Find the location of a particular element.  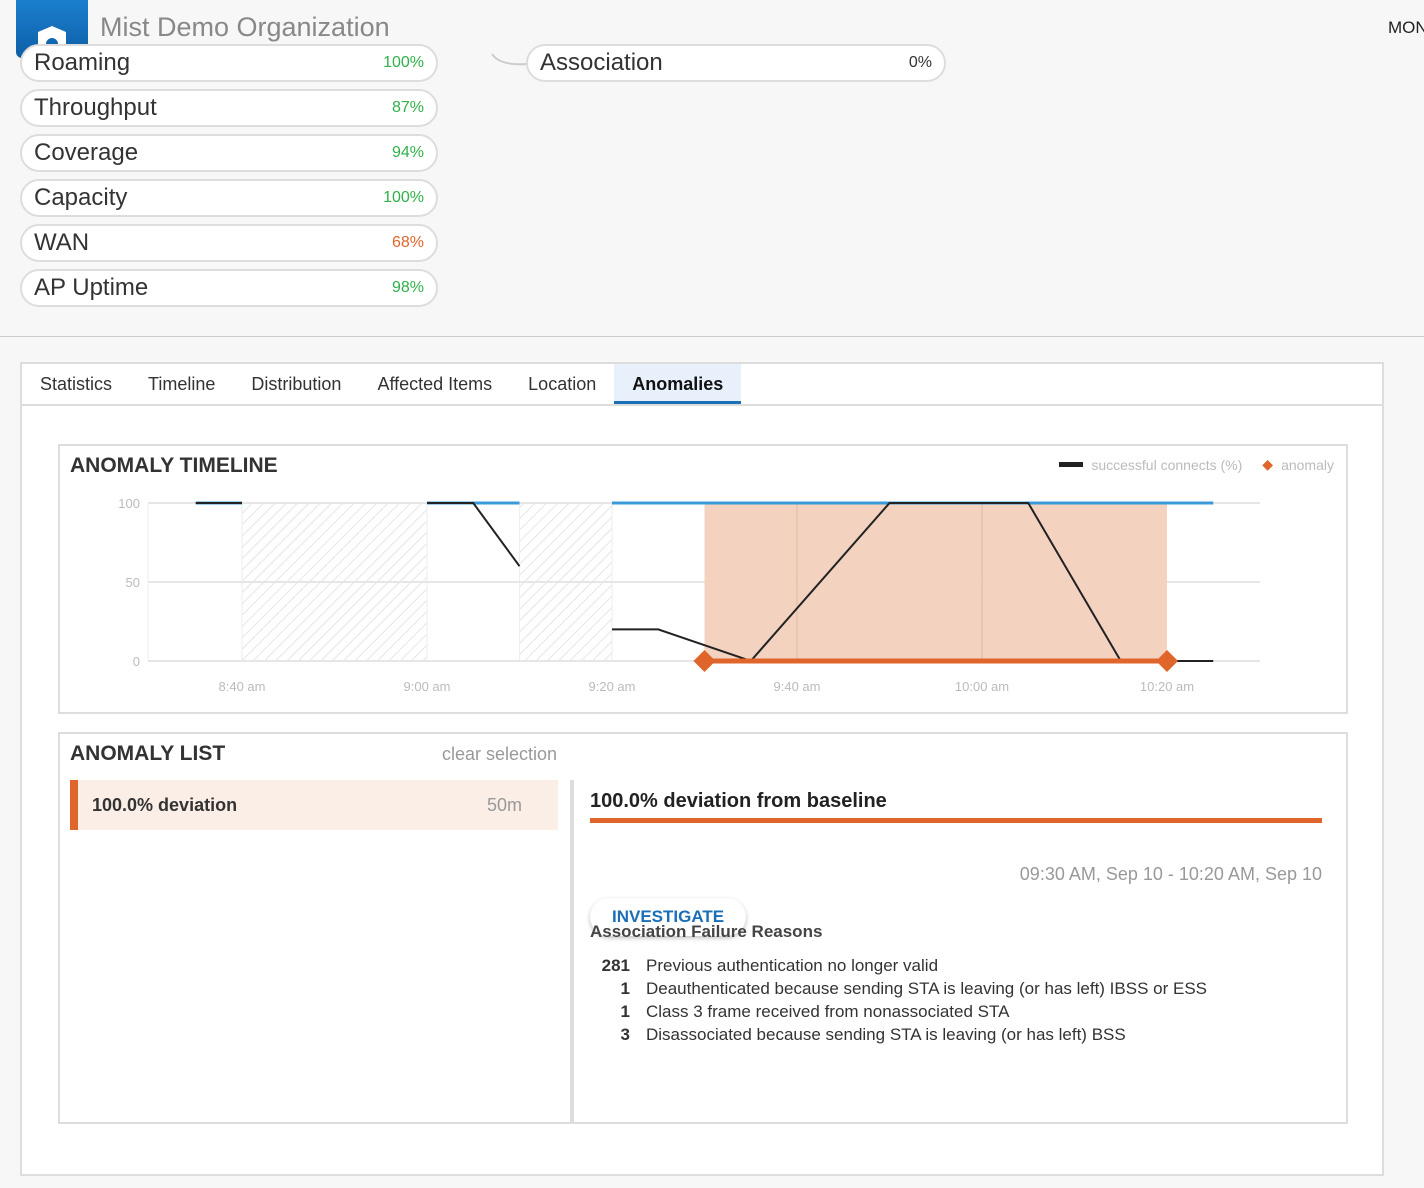

item-duration: 50m is located at coordinates (504, 804).